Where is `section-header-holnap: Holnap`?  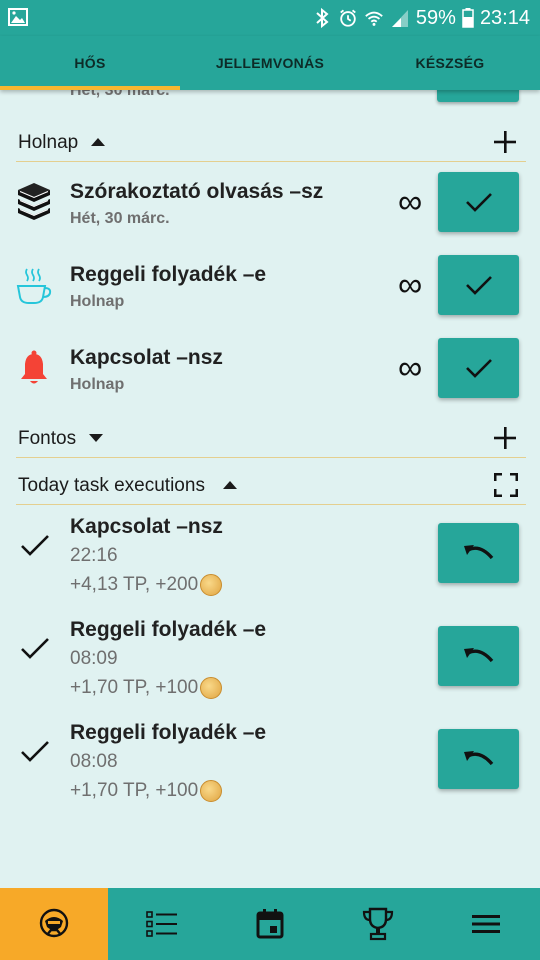 section-header-holnap: Holnap is located at coordinates (271, 142).